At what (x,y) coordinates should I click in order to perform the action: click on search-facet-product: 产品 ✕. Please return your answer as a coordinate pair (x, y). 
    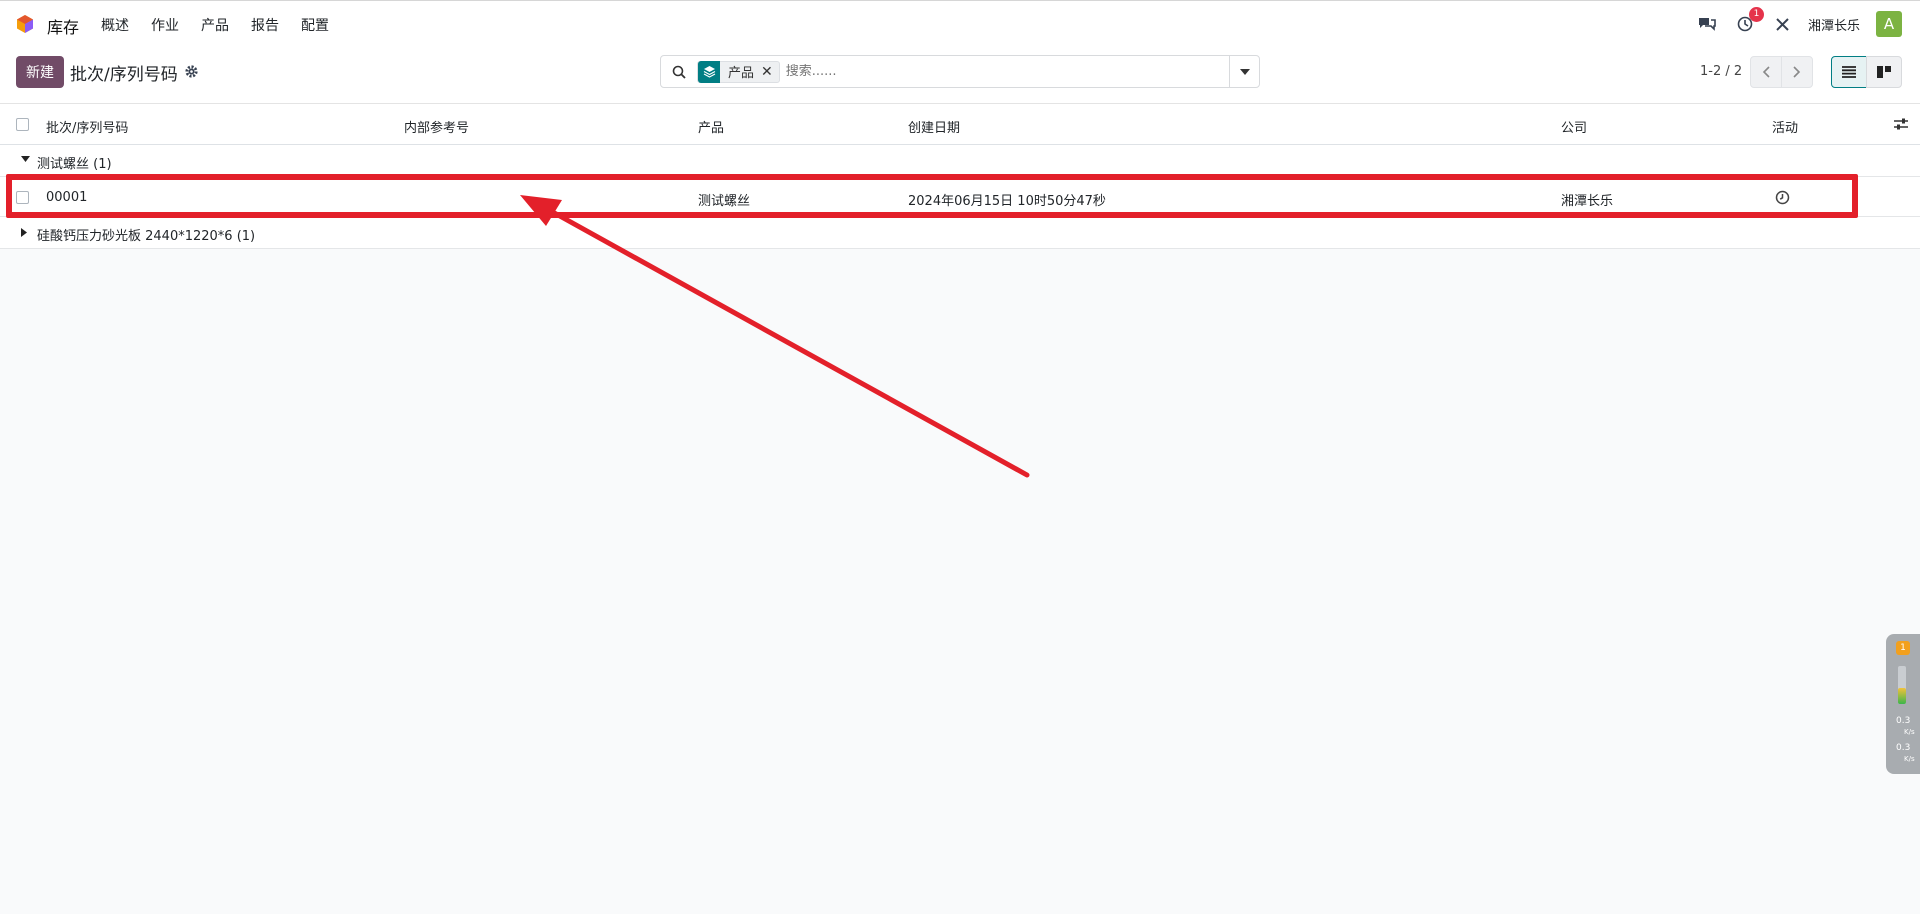
    Looking at the image, I should click on (738, 71).